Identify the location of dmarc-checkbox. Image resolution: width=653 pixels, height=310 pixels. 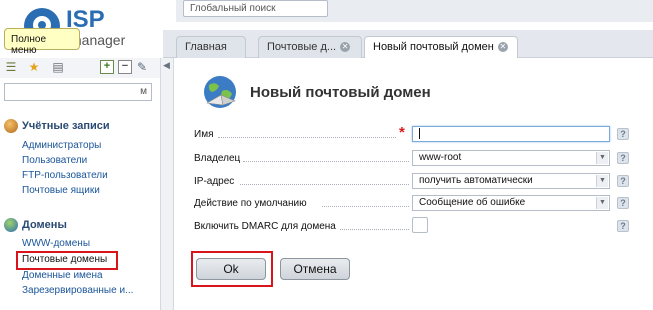
(420, 225).